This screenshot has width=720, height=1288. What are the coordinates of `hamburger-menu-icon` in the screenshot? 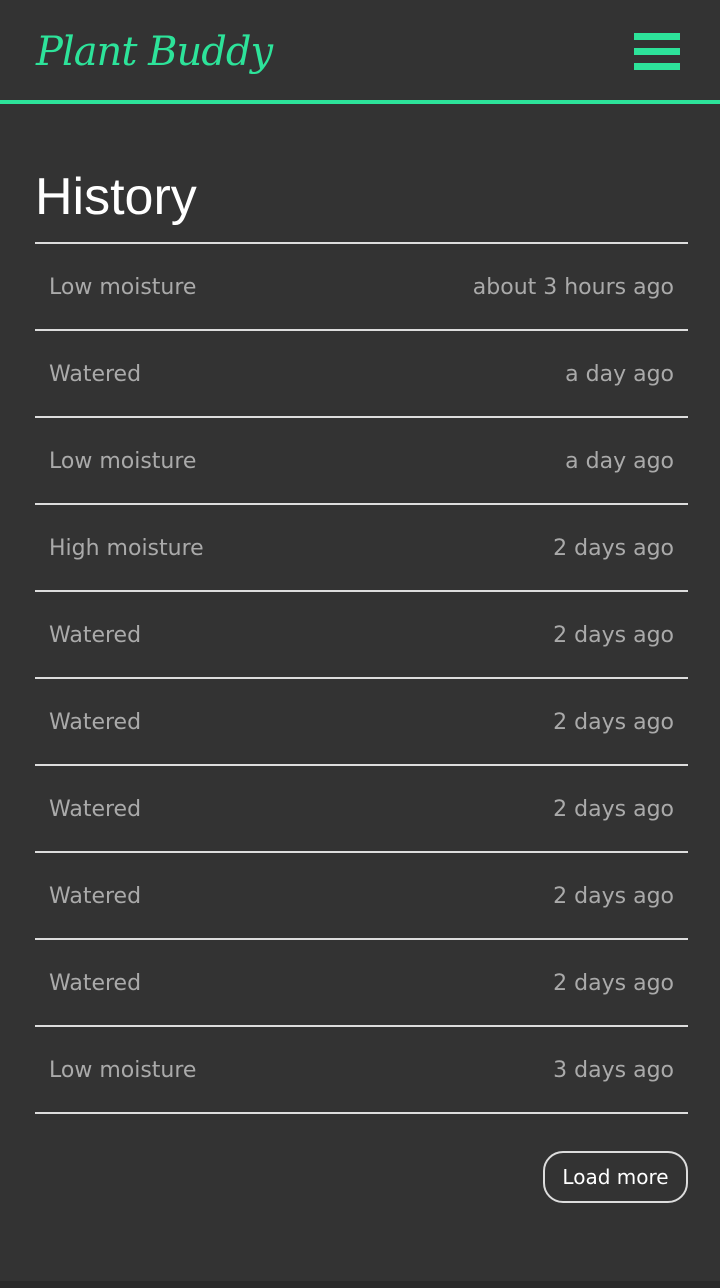 It's located at (657, 52).